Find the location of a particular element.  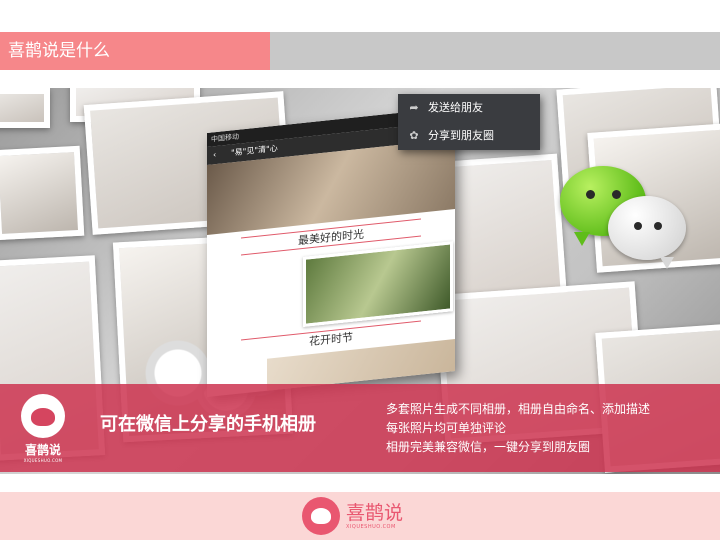

chevron-left-icon: ‹ is located at coordinates (214, 155).